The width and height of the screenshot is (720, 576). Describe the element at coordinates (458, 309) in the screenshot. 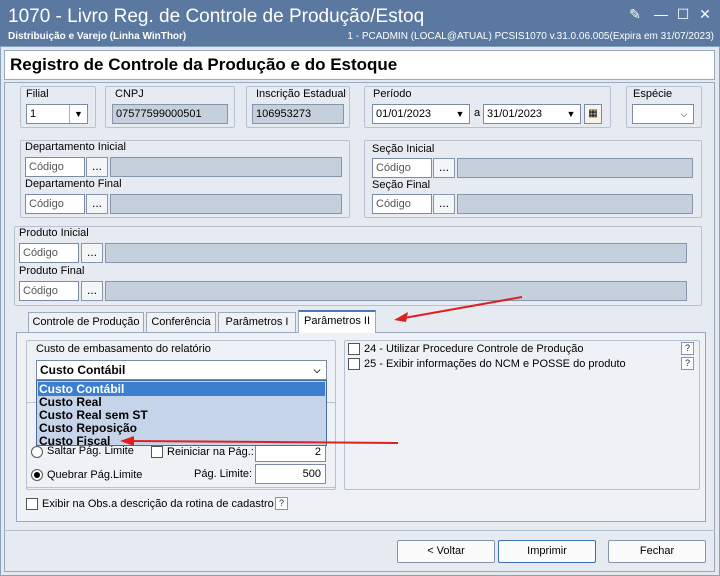

I see `arrow-to-tab` at that location.